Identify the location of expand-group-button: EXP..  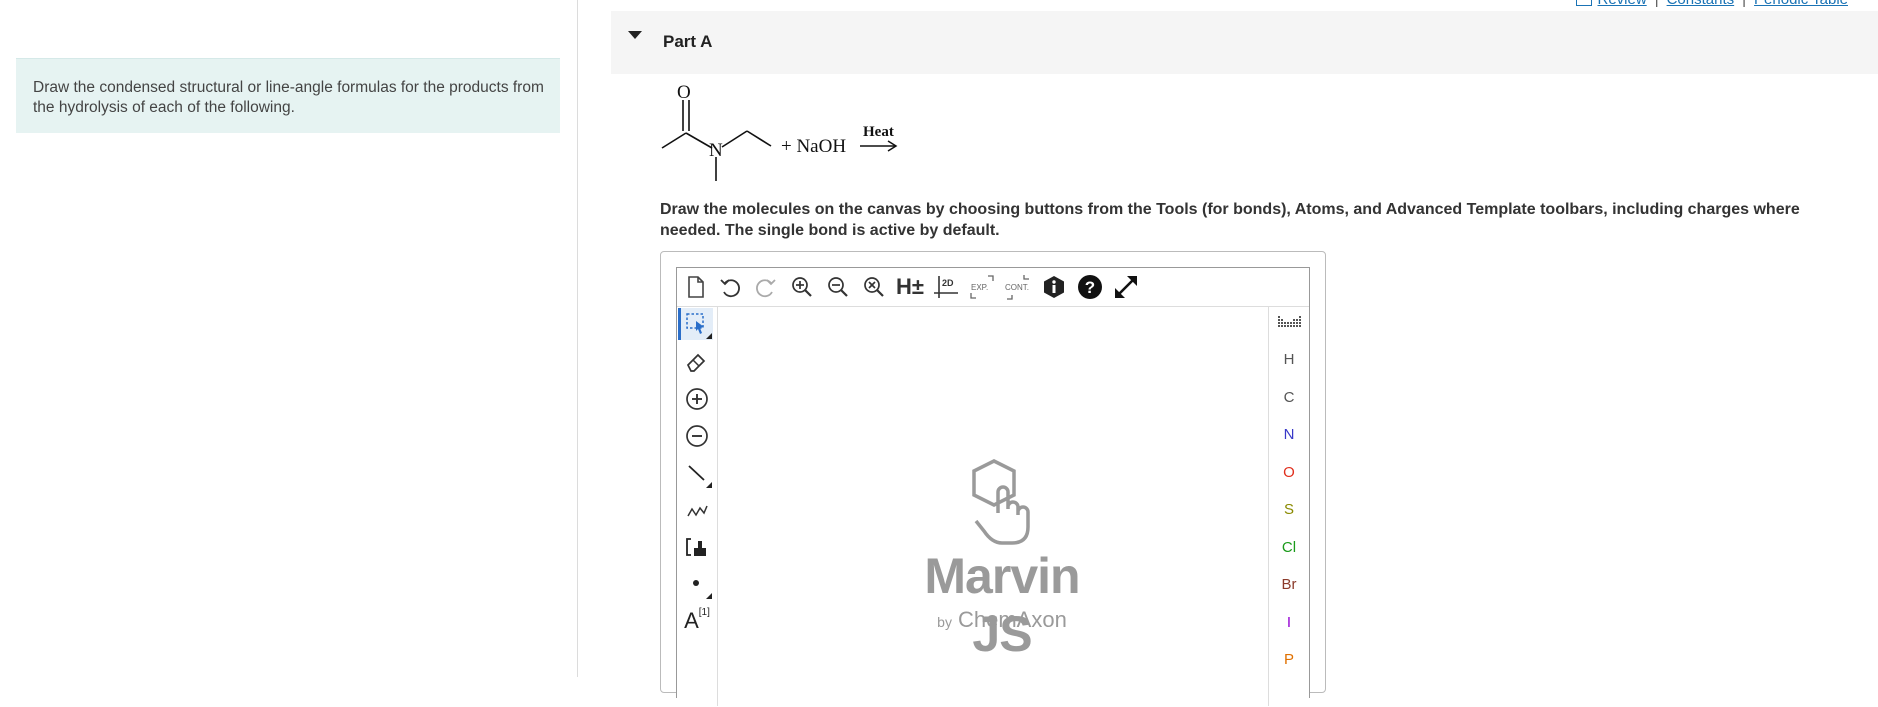
(982, 287).